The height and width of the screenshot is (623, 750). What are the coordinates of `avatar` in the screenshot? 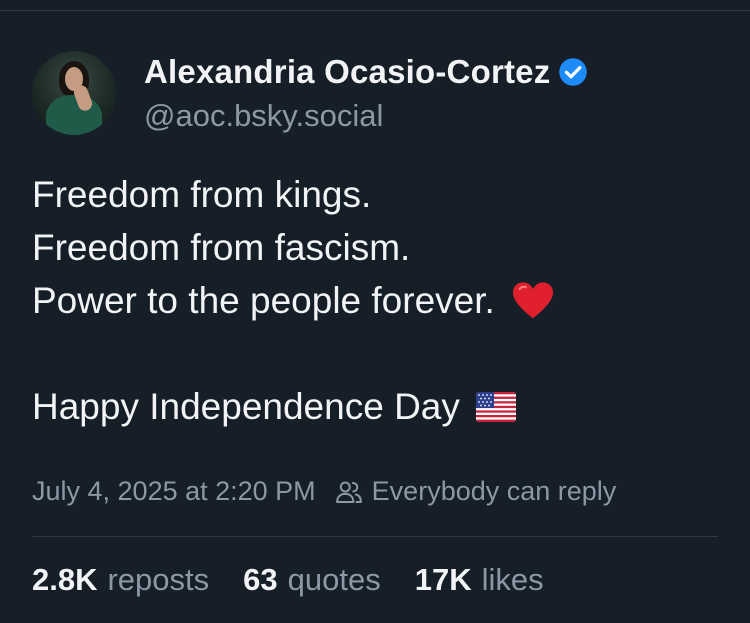 It's located at (74, 93).